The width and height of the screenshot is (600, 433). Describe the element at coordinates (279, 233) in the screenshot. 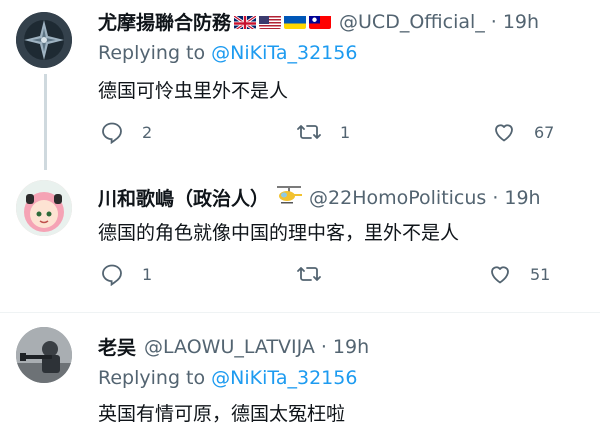

I see `tweet-text: 德国的角色就像中国的理中客，里外不是人` at that location.